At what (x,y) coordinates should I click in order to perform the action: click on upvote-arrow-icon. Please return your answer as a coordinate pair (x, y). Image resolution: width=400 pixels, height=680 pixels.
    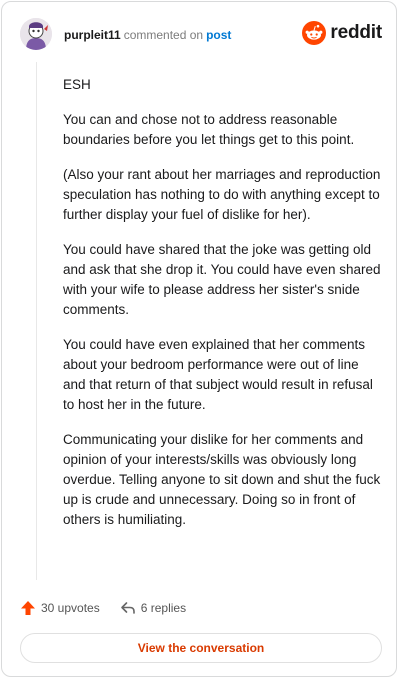
    Looking at the image, I should click on (28, 608).